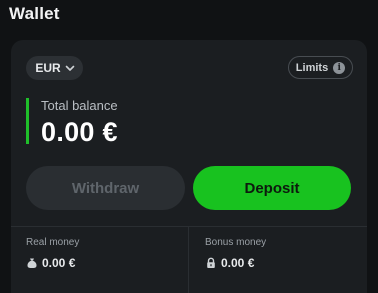  I want to click on total-balance: Total balance 0.00 €, so click(72, 122).